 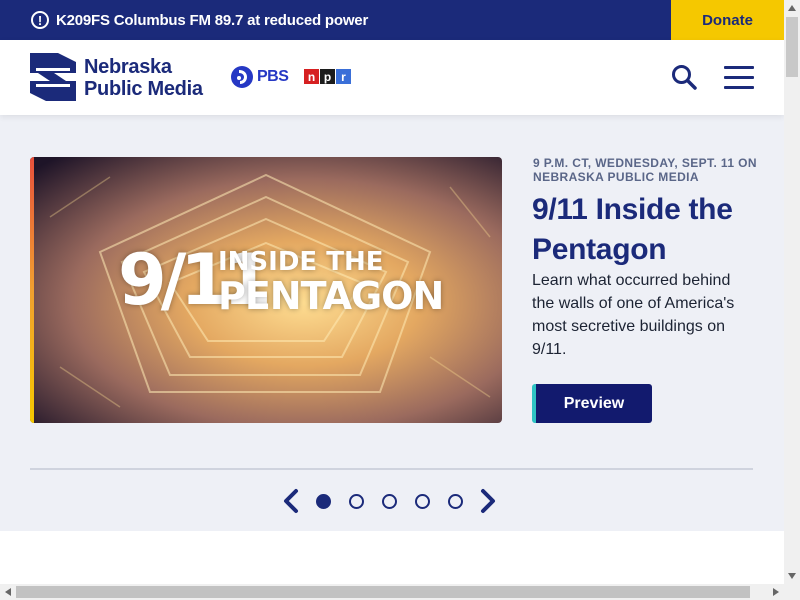 I want to click on carousel-controls, so click(x=389, y=501).